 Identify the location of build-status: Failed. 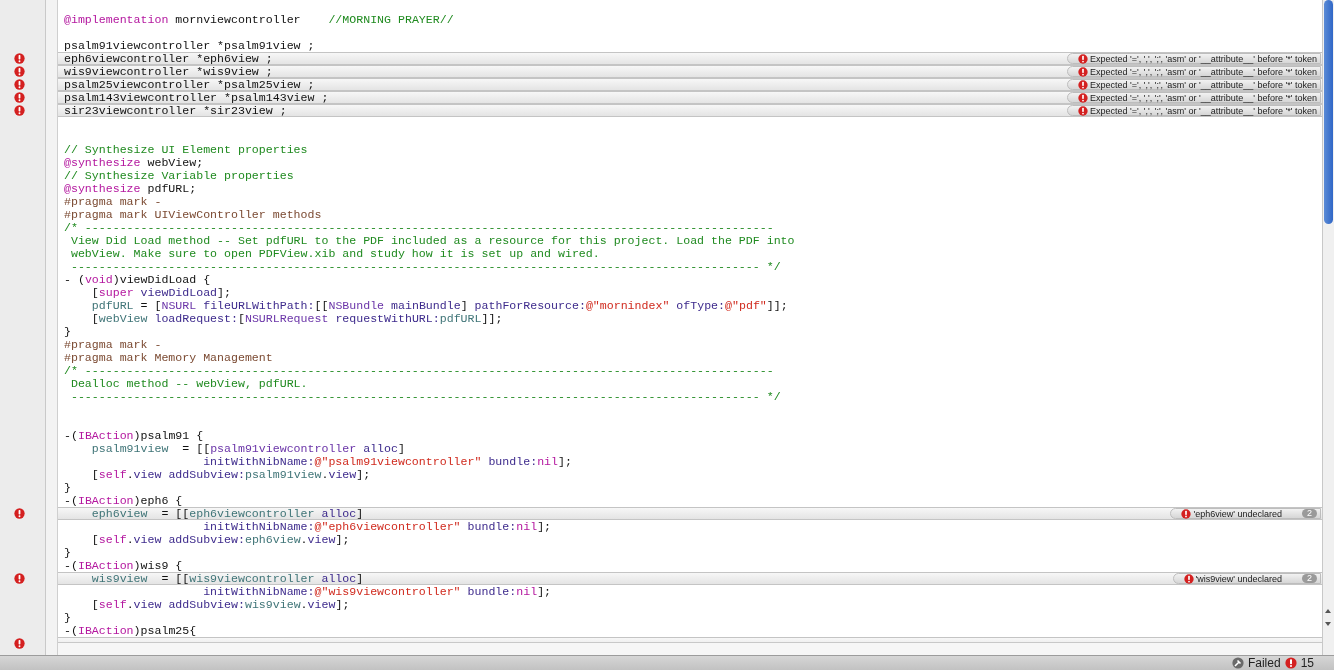
(1264, 663).